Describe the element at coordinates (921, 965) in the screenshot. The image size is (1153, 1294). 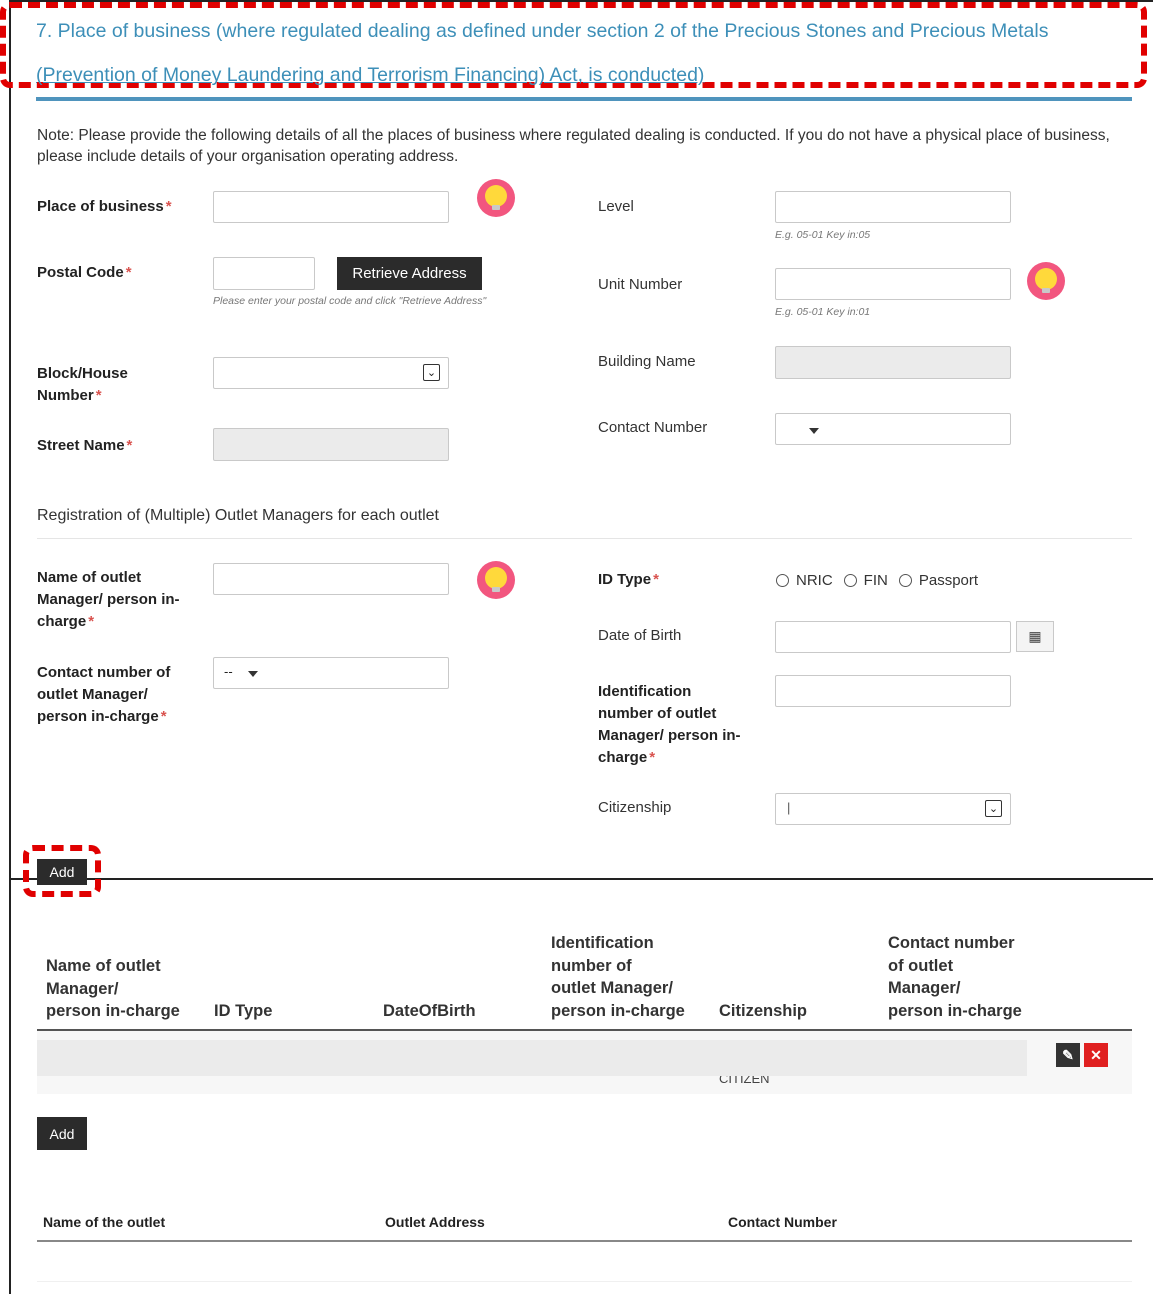
I see `th-line: of outlet` at that location.